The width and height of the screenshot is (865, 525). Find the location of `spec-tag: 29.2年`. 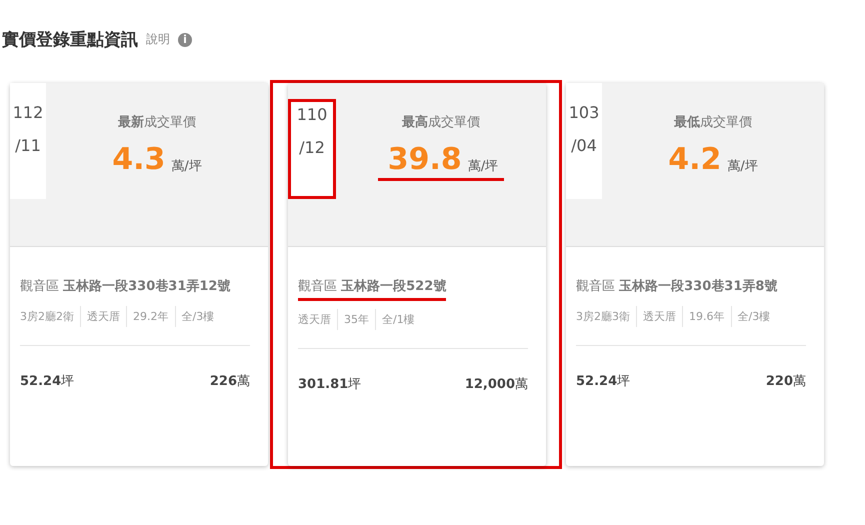

spec-tag: 29.2年 is located at coordinates (150, 316).